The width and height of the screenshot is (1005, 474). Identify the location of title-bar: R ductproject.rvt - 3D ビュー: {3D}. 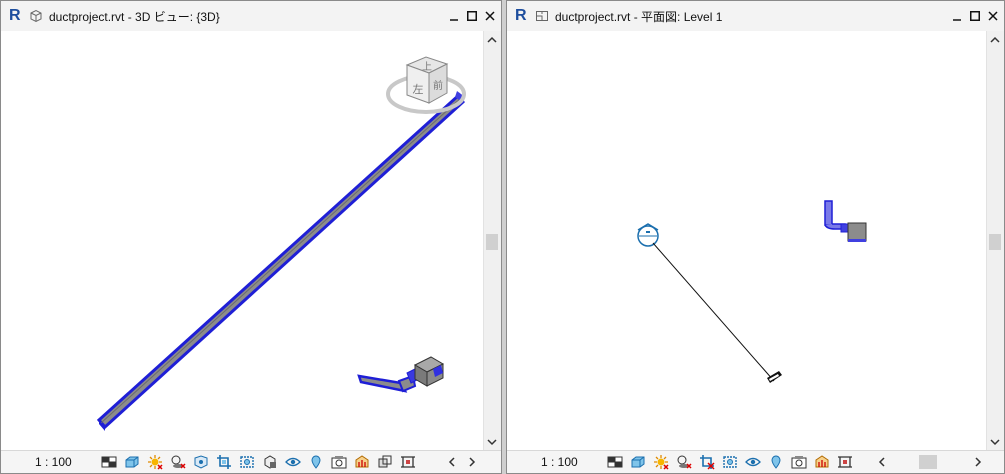
(251, 16).